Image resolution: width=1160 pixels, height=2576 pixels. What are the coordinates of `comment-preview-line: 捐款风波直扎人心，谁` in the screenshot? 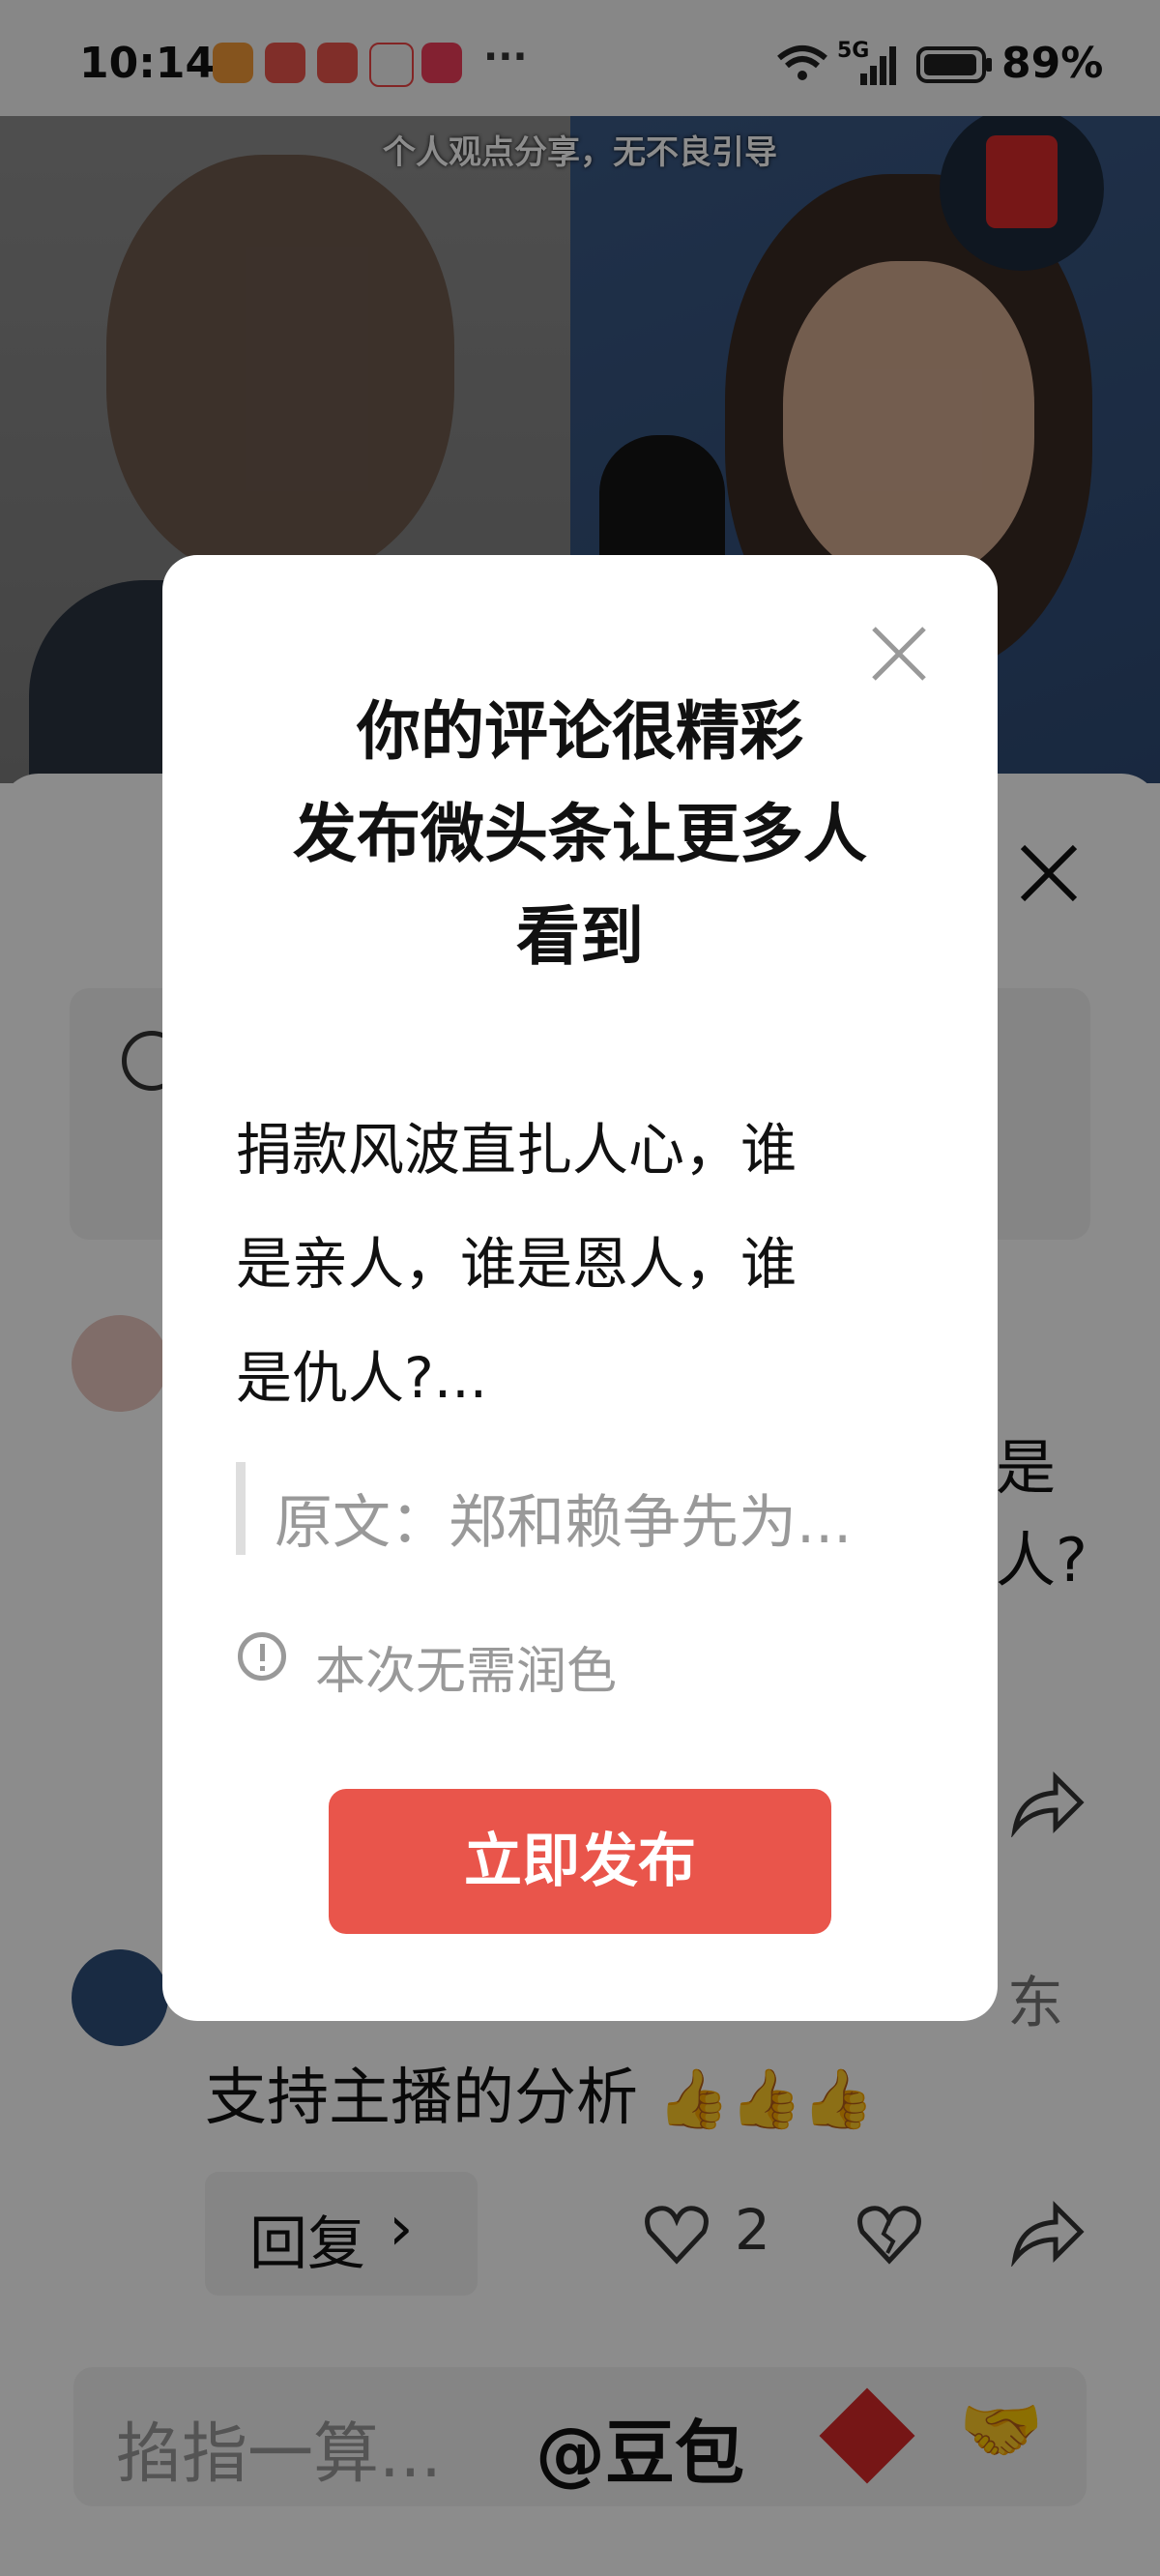 It's located at (517, 1150).